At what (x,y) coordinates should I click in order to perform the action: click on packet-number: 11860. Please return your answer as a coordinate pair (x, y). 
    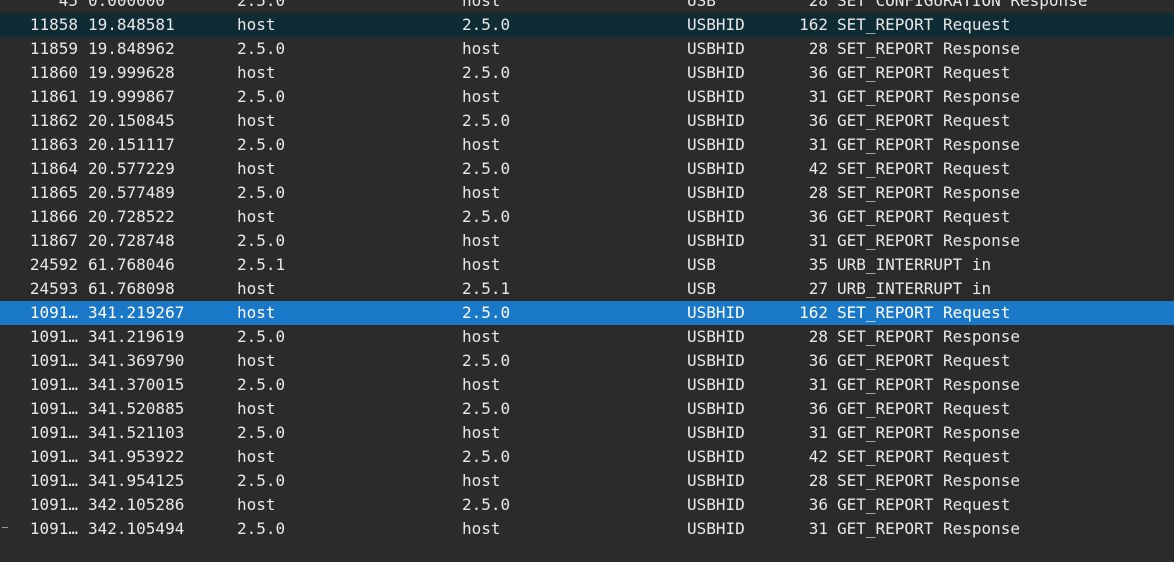
    Looking at the image, I should click on (53, 72).